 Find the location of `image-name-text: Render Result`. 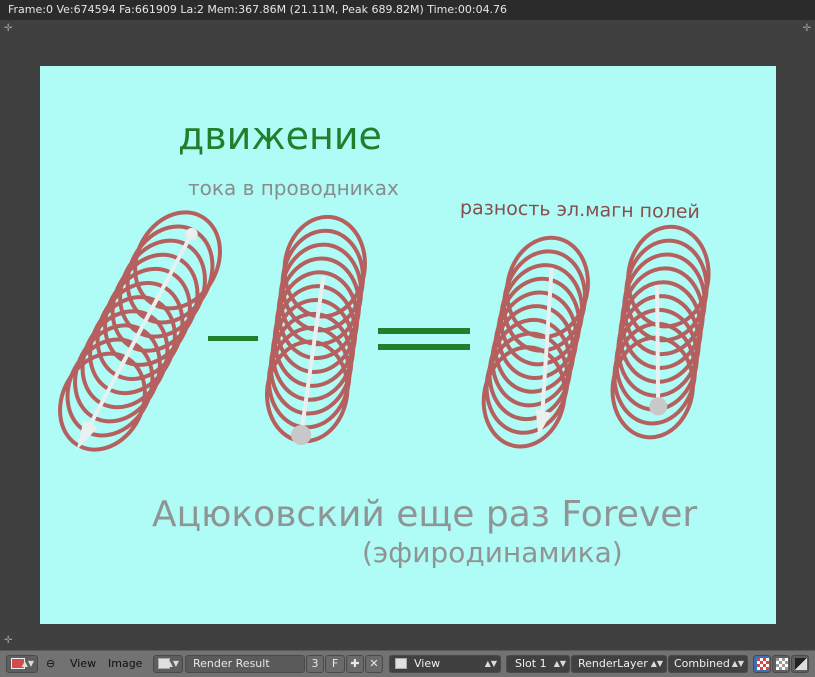

image-name-text: Render Result is located at coordinates (231, 663).